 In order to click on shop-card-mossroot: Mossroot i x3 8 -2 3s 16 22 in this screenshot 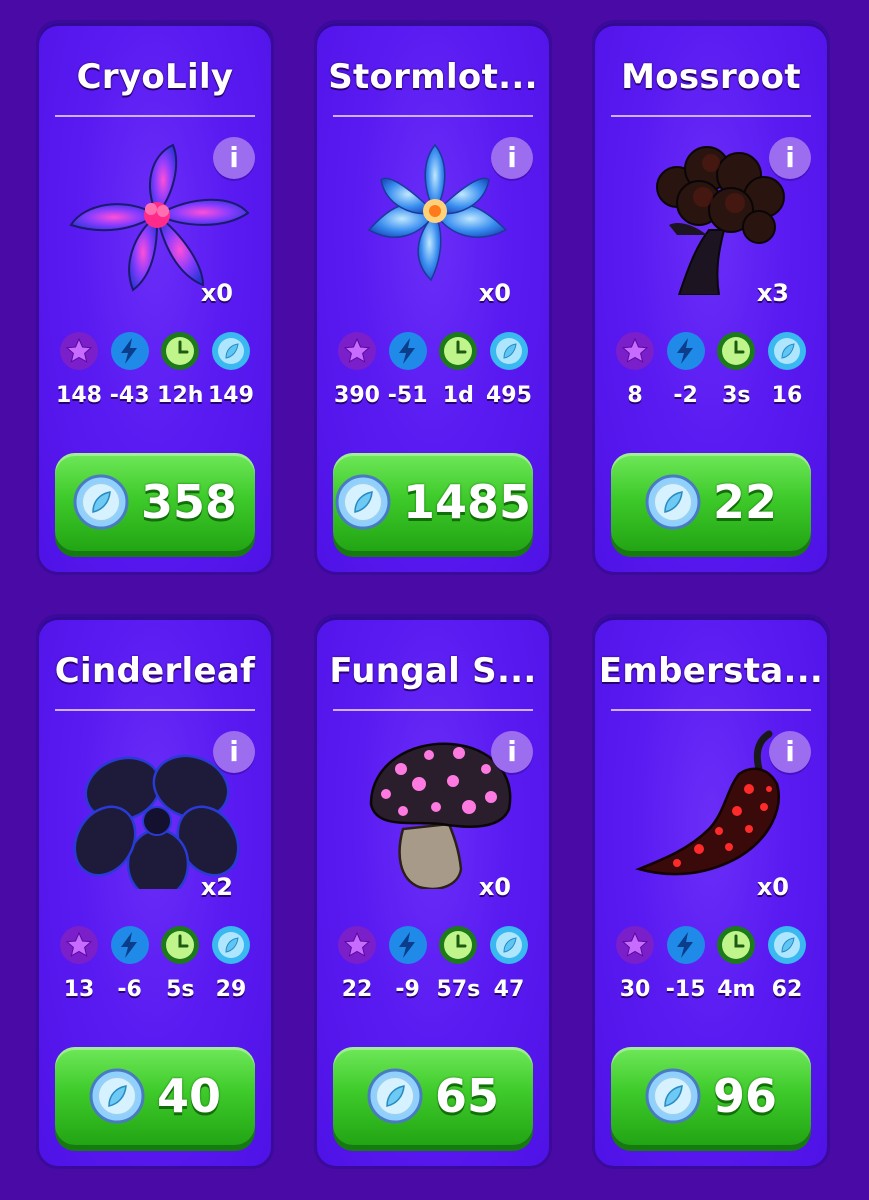, I will do `click(711, 297)`.